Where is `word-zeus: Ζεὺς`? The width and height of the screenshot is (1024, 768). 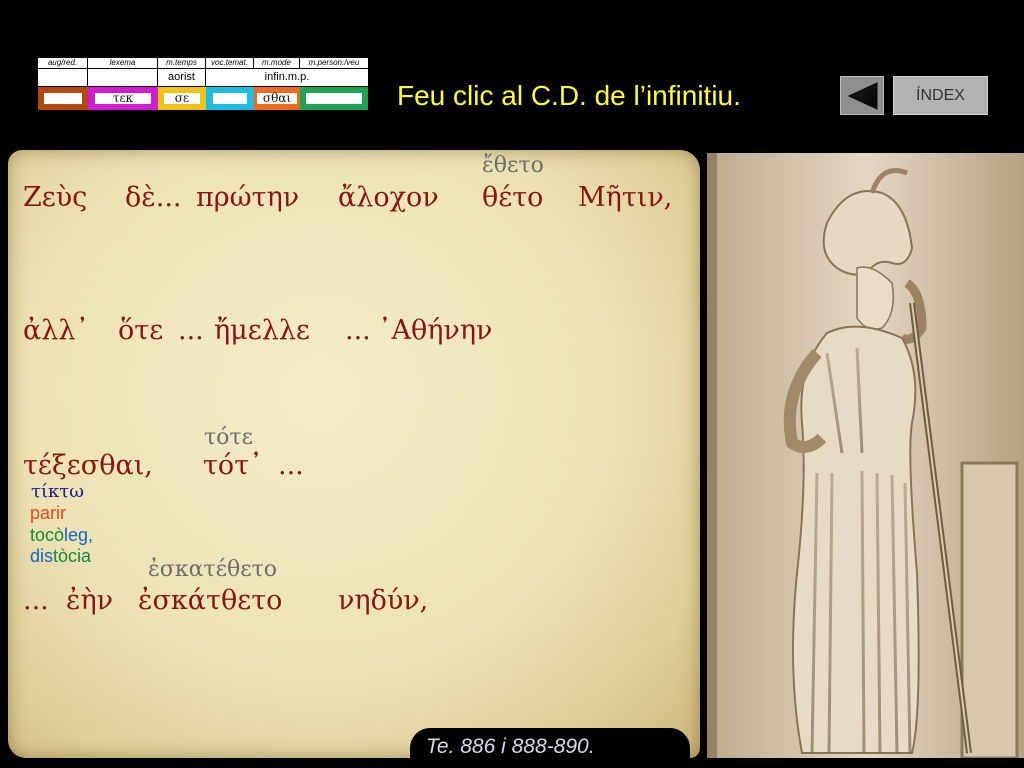 word-zeus: Ζεὺς is located at coordinates (55, 197).